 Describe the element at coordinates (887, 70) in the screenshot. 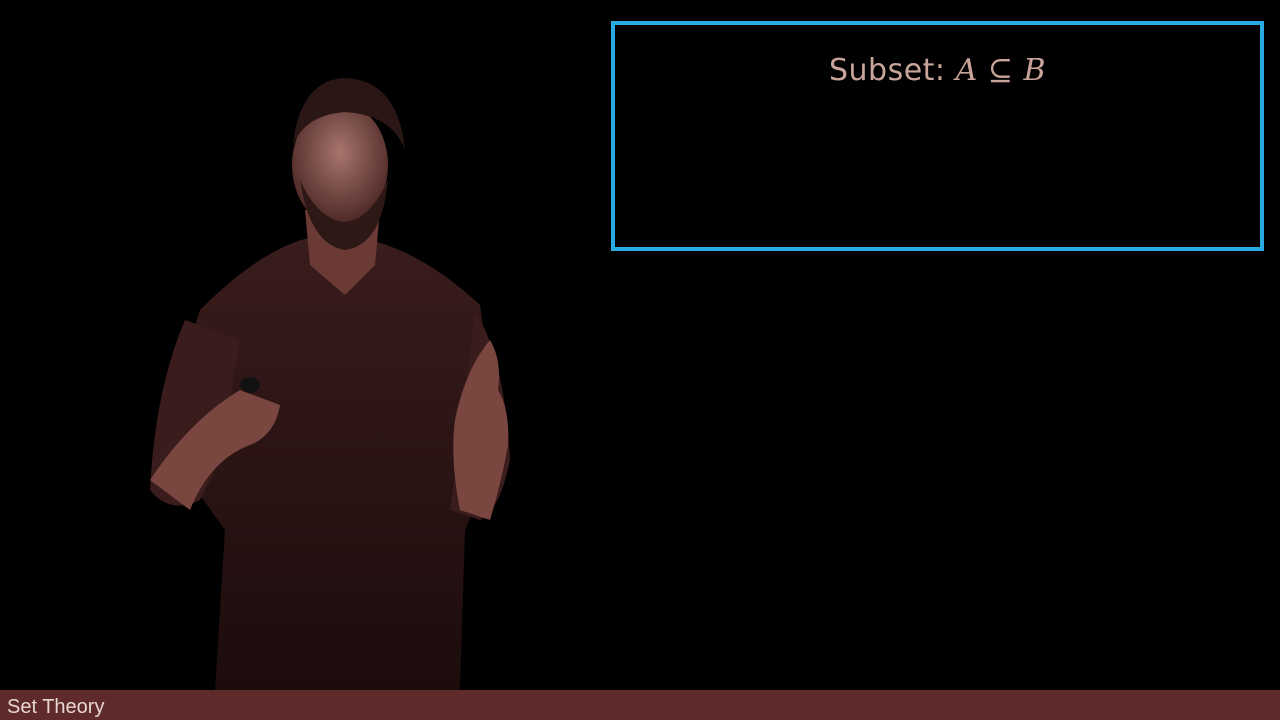

I see `definition-title-word: Subset:` at that location.